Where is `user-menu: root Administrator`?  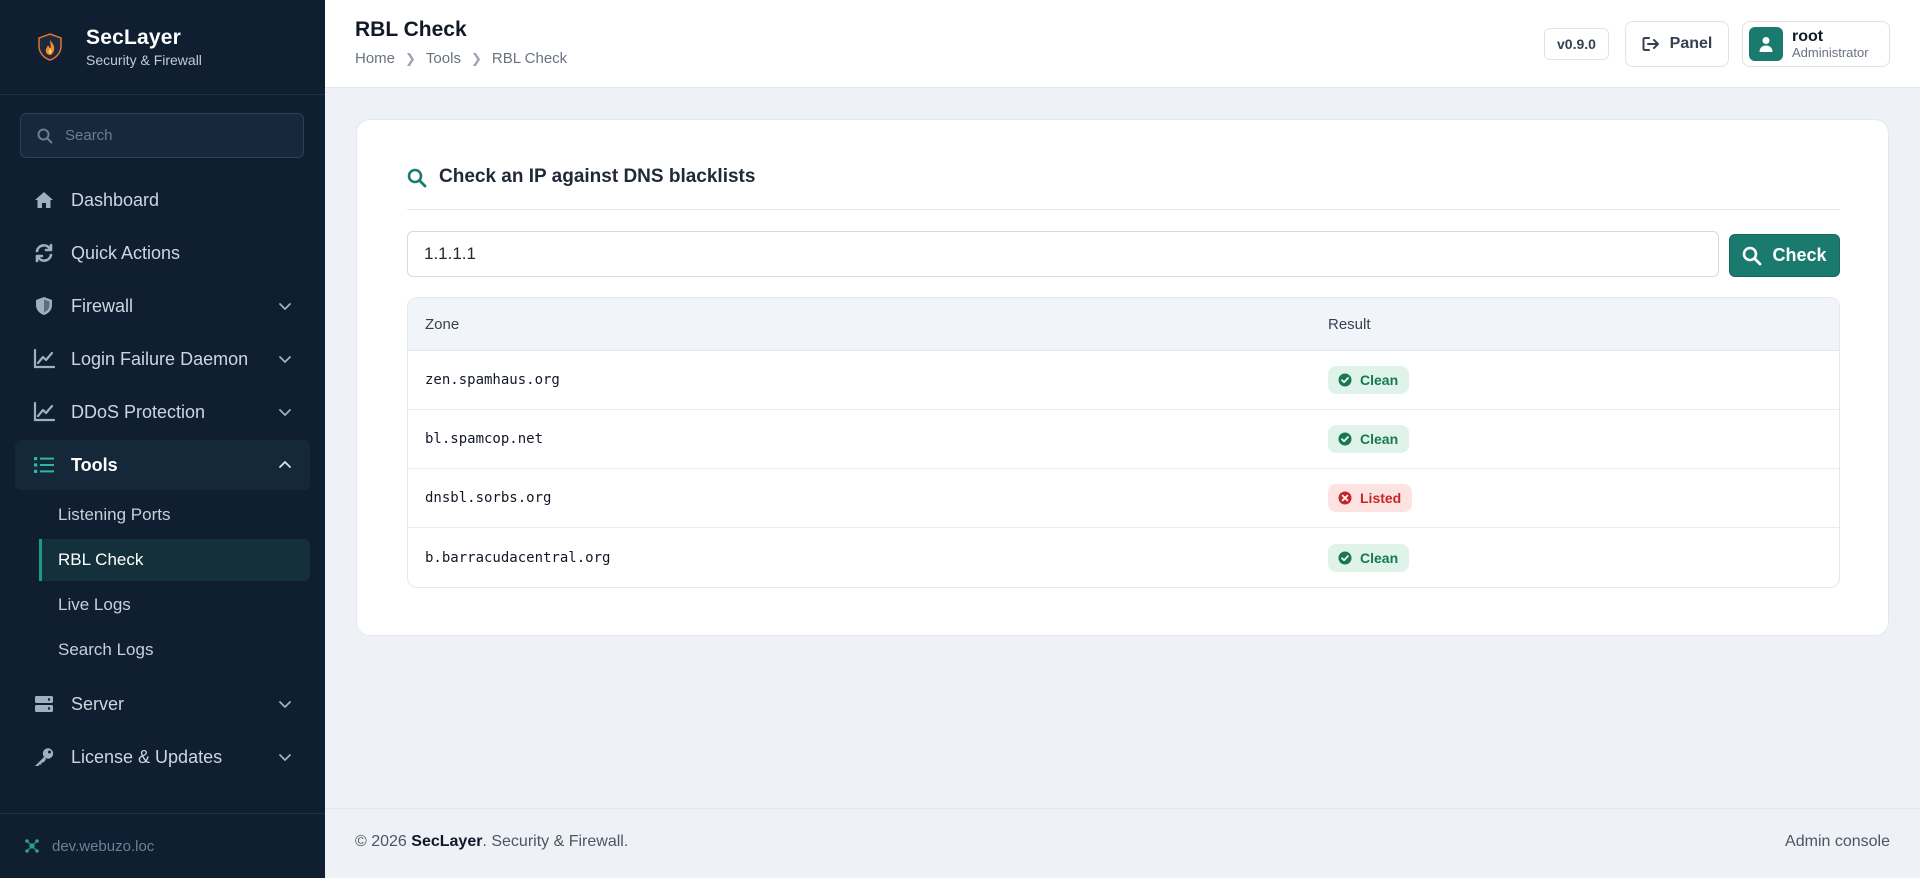 user-menu: root Administrator is located at coordinates (1816, 44).